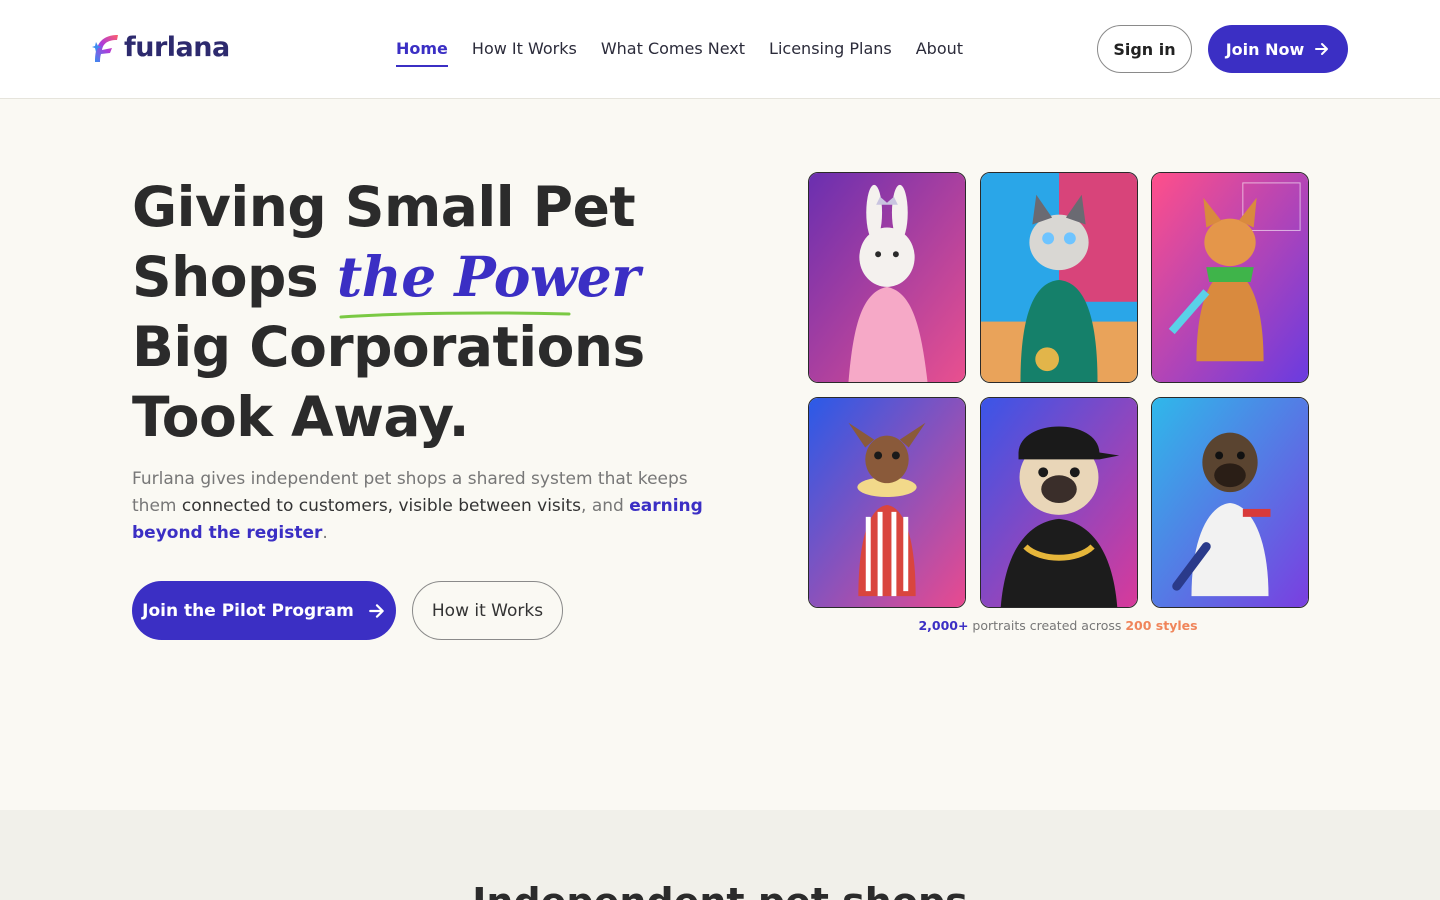 This screenshot has height=900, width=1440. Describe the element at coordinates (1161, 625) in the screenshot. I see `style-count: 200 styles` at that location.